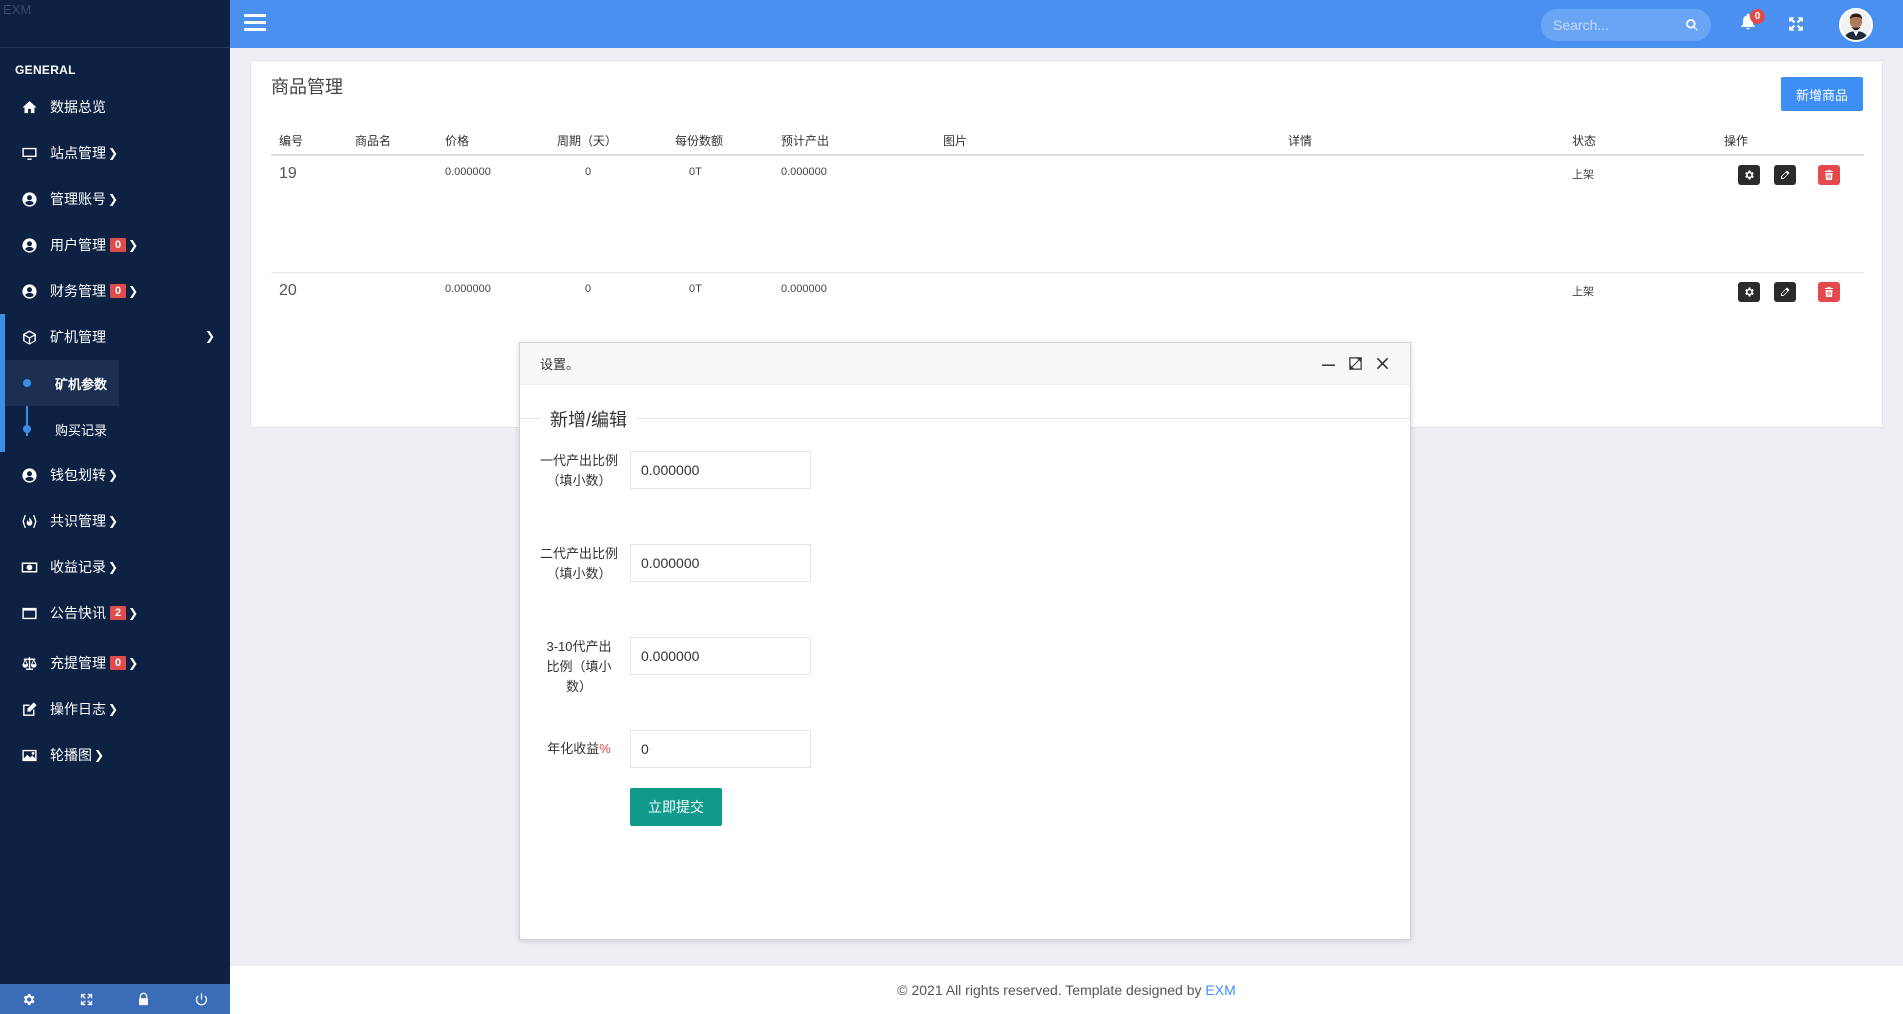  I want to click on sidebar-item-site: 站点管理 ❯, so click(115, 153).